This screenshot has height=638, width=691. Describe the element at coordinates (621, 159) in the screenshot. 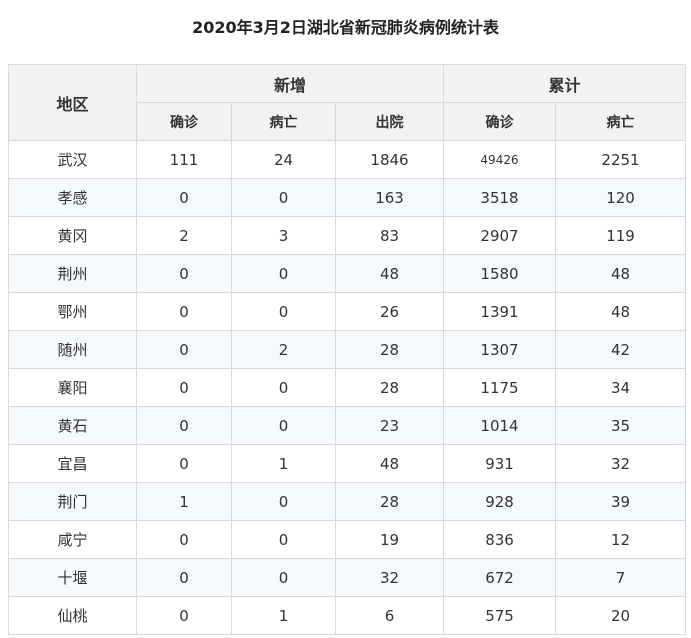

I see `cell-cum-deaths: 2251` at that location.